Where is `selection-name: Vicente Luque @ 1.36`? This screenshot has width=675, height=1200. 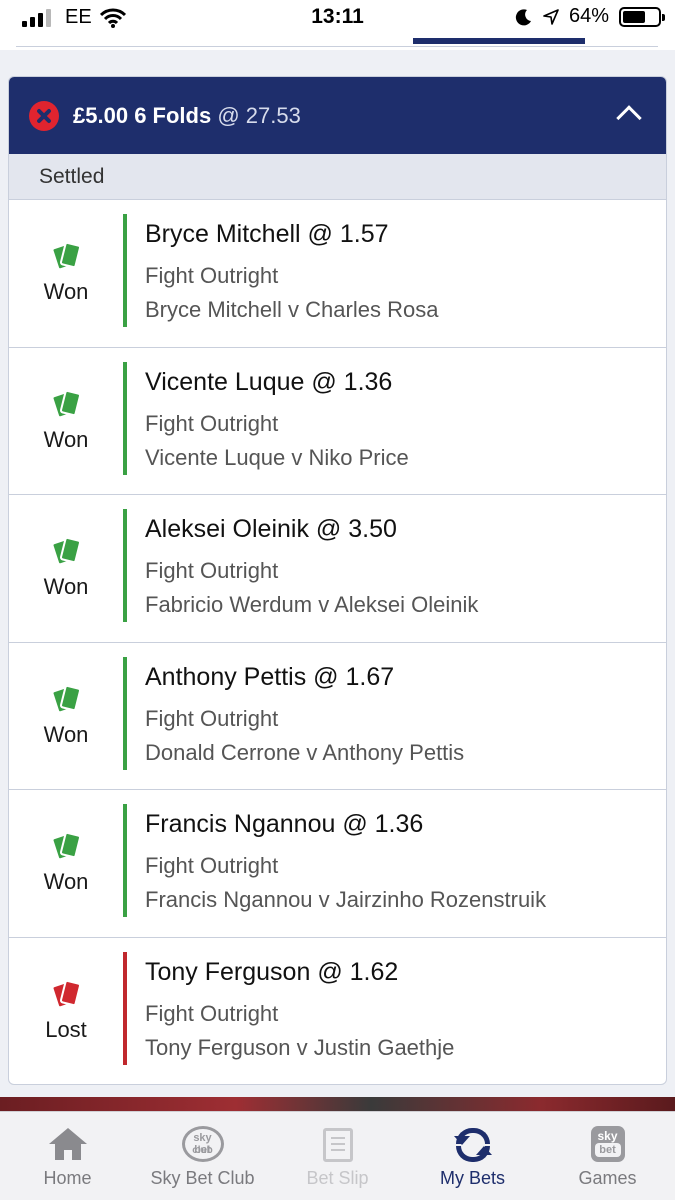
selection-name: Vicente Luque @ 1.36 is located at coordinates (269, 381).